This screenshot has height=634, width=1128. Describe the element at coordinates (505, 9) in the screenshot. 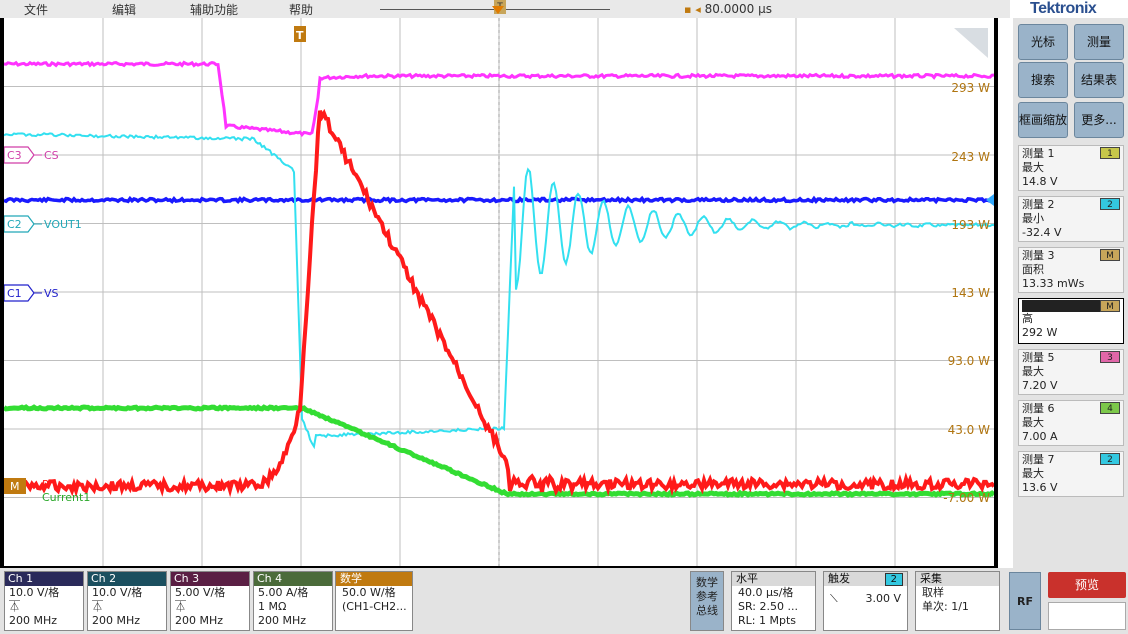

I see `menu-bar: 文件 编辑 辅助功能 帮助 T ▪ ◂ 80.0000 μs` at that location.